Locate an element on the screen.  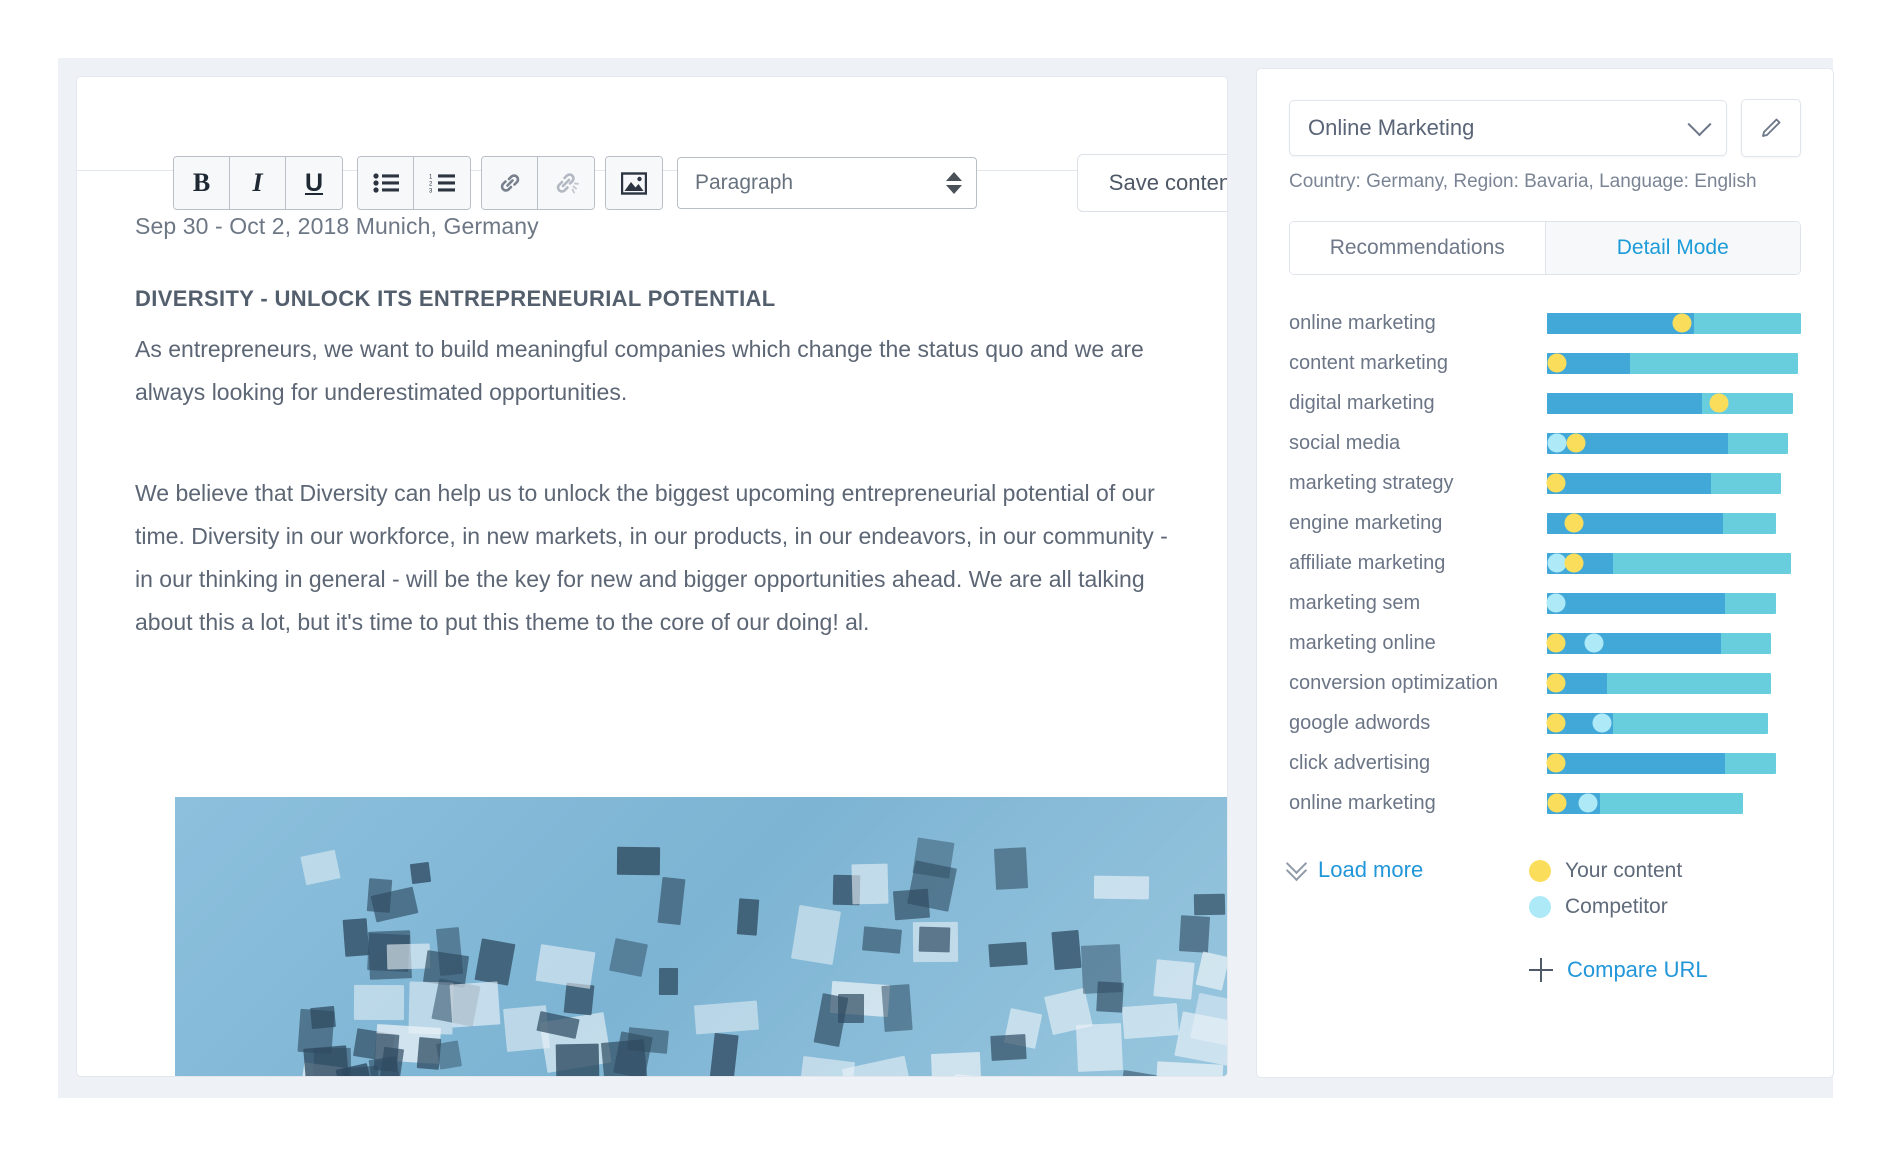
keyword-label: click advertising is located at coordinates (1360, 762).